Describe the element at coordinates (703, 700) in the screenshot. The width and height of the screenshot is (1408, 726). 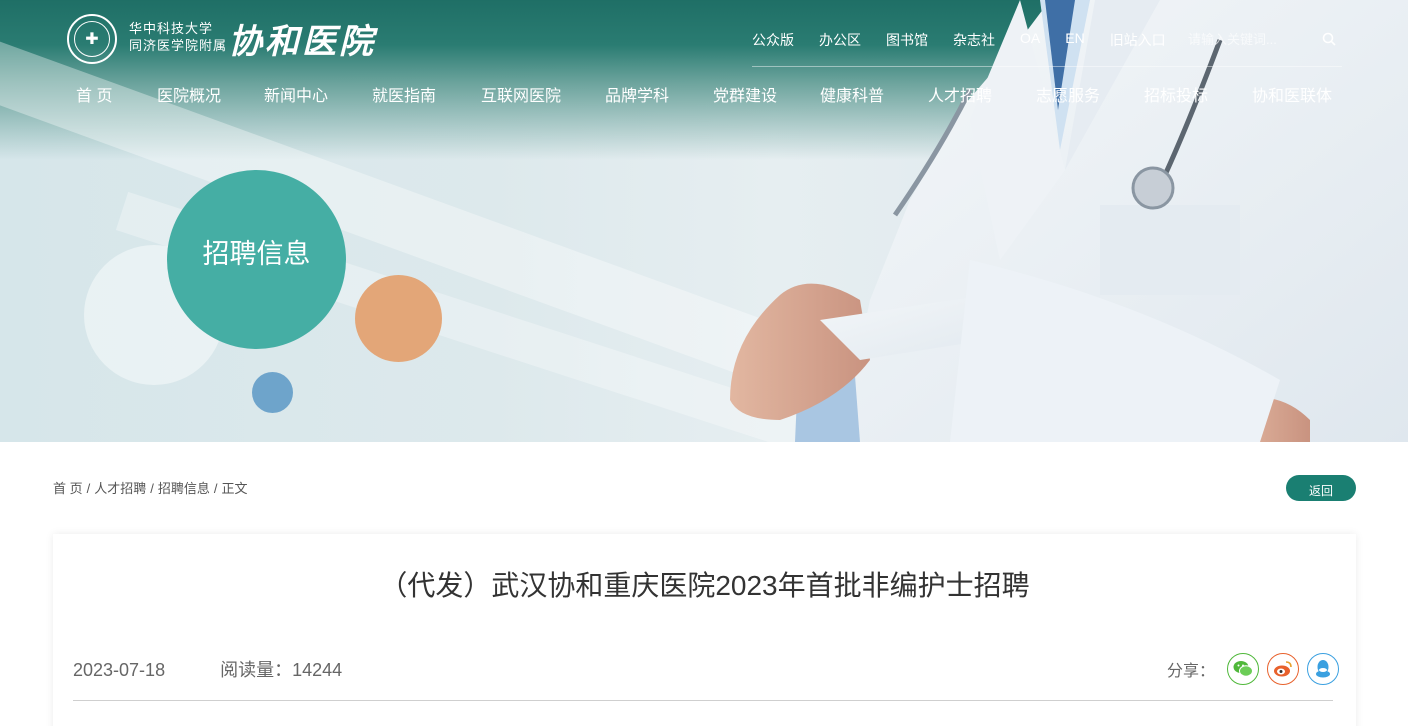
I see `article-divider` at that location.